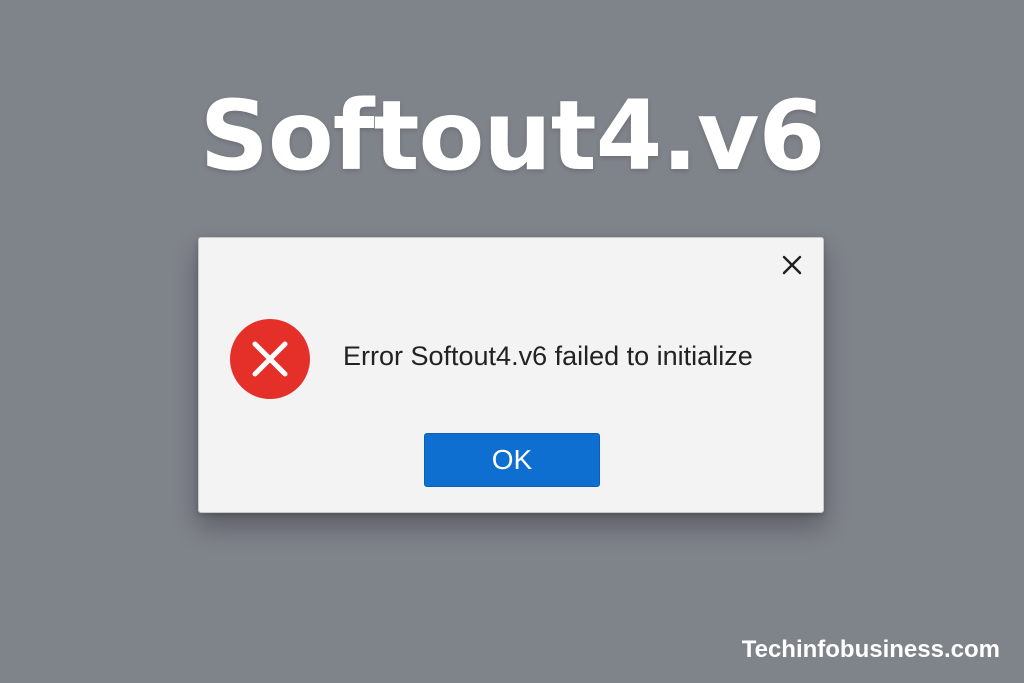 This screenshot has height=683, width=1024. What do you see at coordinates (548, 356) in the screenshot?
I see `error-message: Error Softout4.v6 failed to initialize` at bounding box center [548, 356].